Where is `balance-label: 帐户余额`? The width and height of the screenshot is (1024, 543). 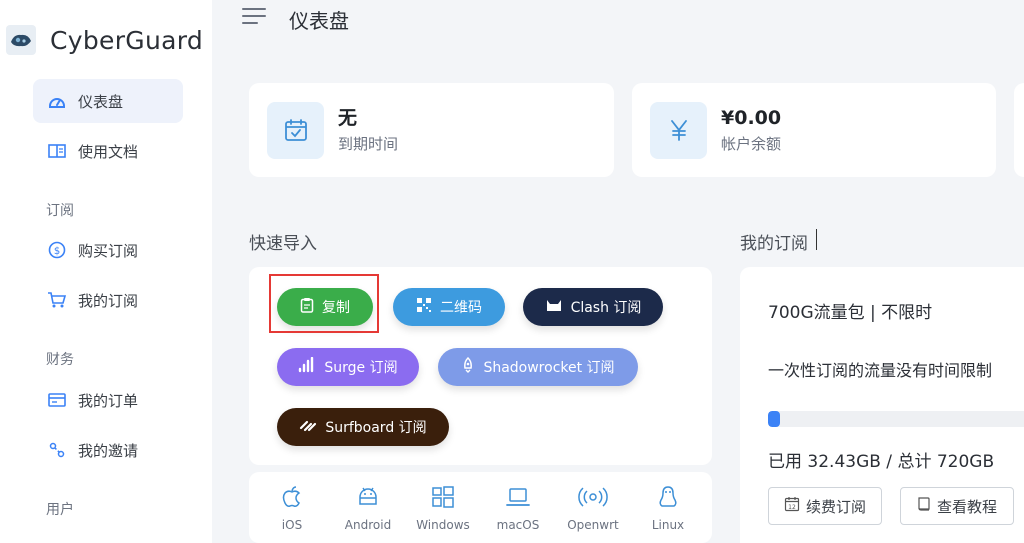 balance-label: 帐户余额 is located at coordinates (751, 144).